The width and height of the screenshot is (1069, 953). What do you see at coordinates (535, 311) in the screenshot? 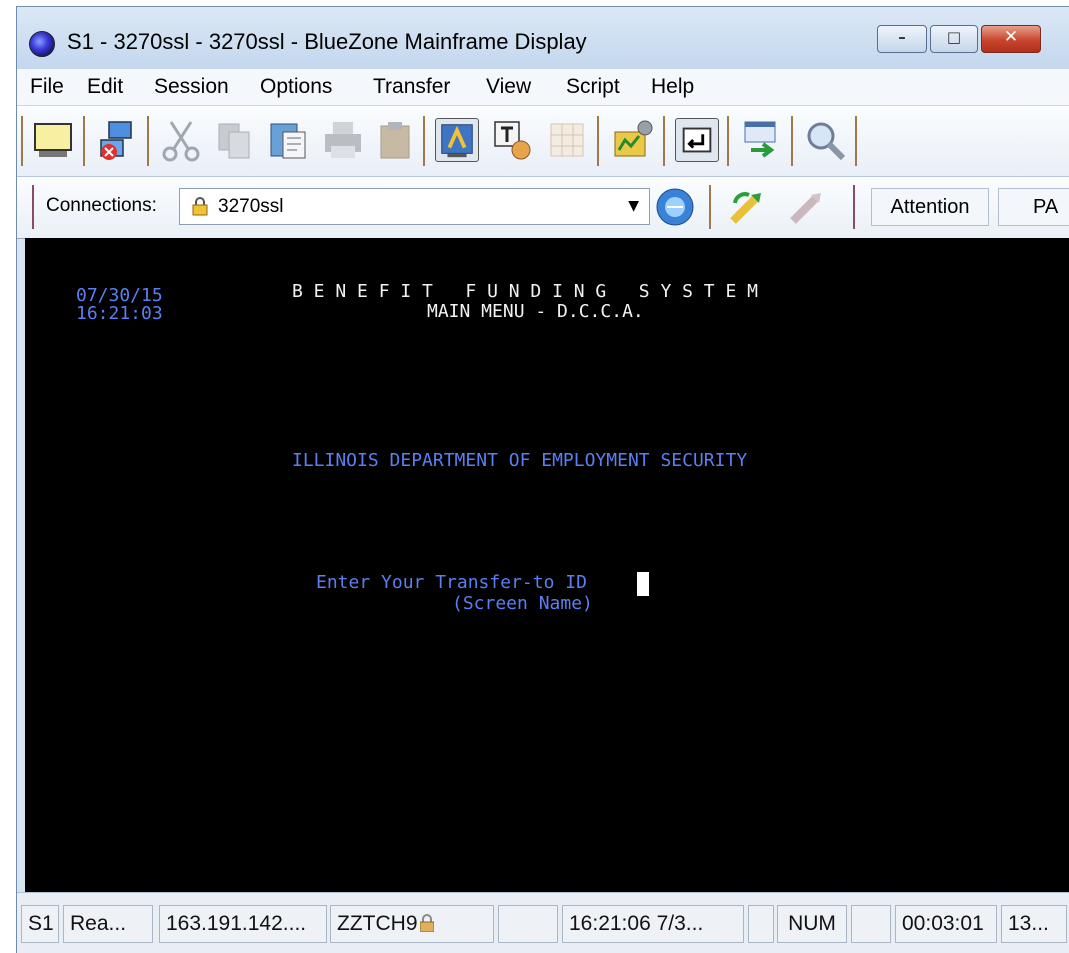
I see `main-menu-title: MAIN MENU - D.C.C.A.` at bounding box center [535, 311].